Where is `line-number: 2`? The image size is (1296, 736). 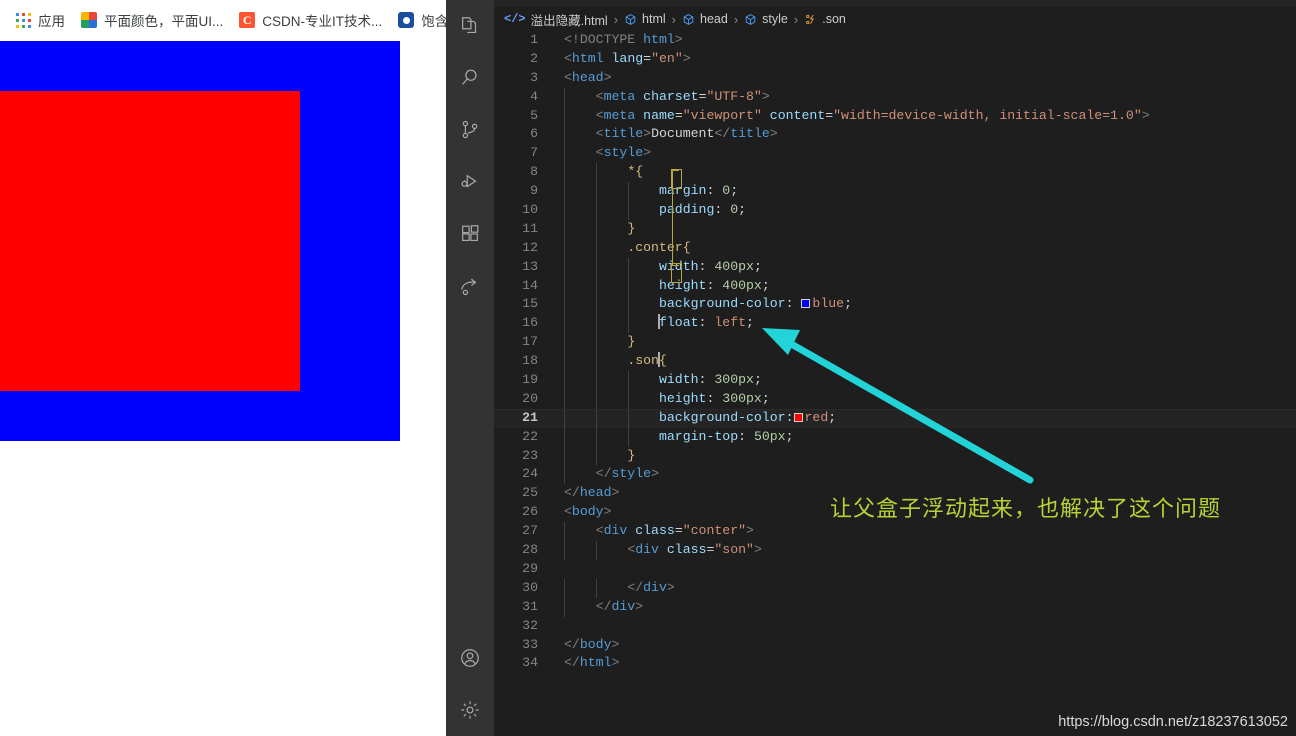 line-number: 2 is located at coordinates (534, 58).